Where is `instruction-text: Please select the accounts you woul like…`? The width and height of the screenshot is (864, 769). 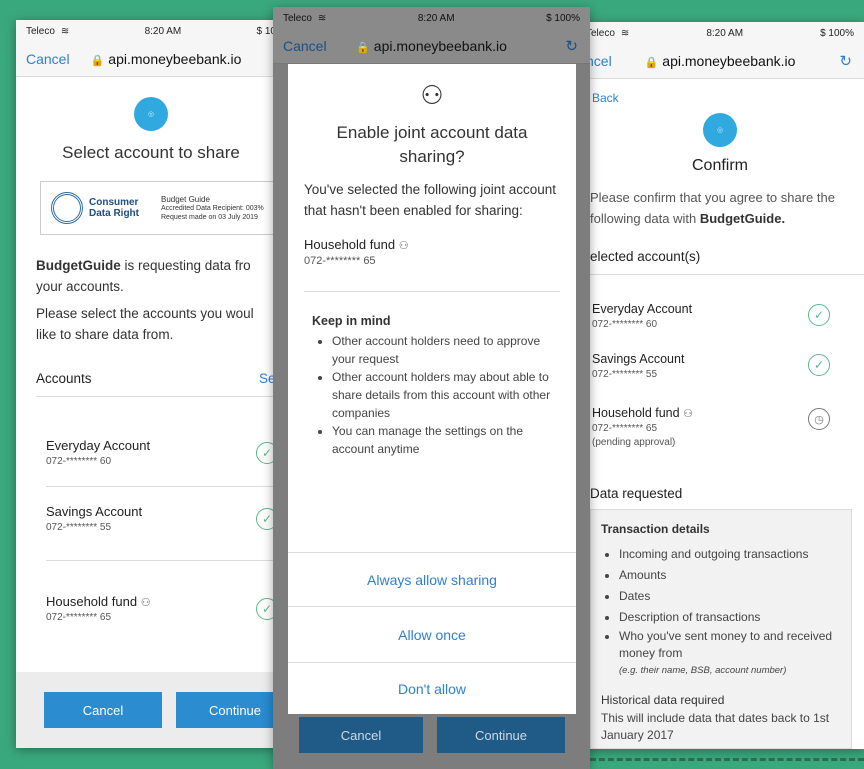
instruction-text: Please select the accounts you woul like… is located at coordinates (145, 324).